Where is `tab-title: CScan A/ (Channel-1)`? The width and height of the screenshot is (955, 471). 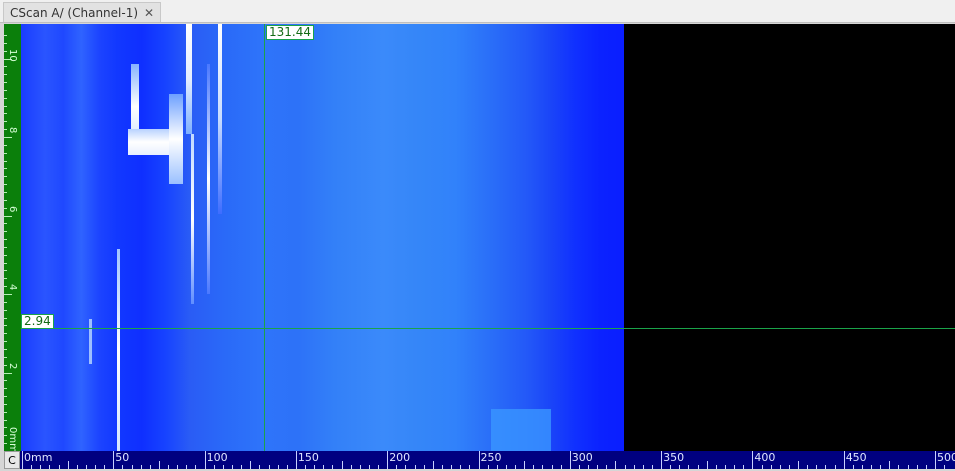 tab-title: CScan A/ (Channel-1) is located at coordinates (74, 12).